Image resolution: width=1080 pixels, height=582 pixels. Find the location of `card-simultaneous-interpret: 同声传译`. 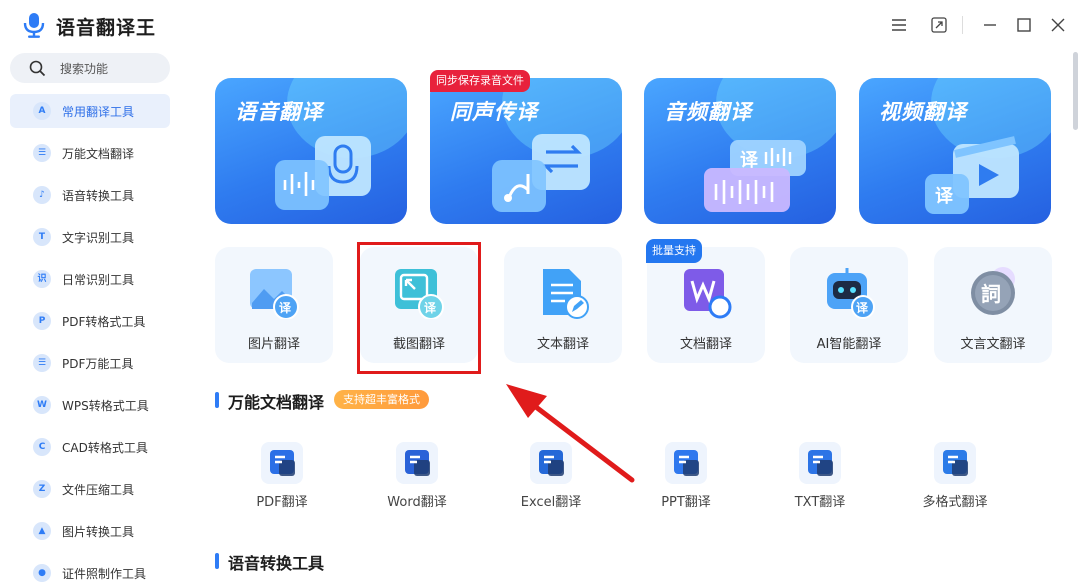

card-simultaneous-interpret: 同声传译 is located at coordinates (526, 151).